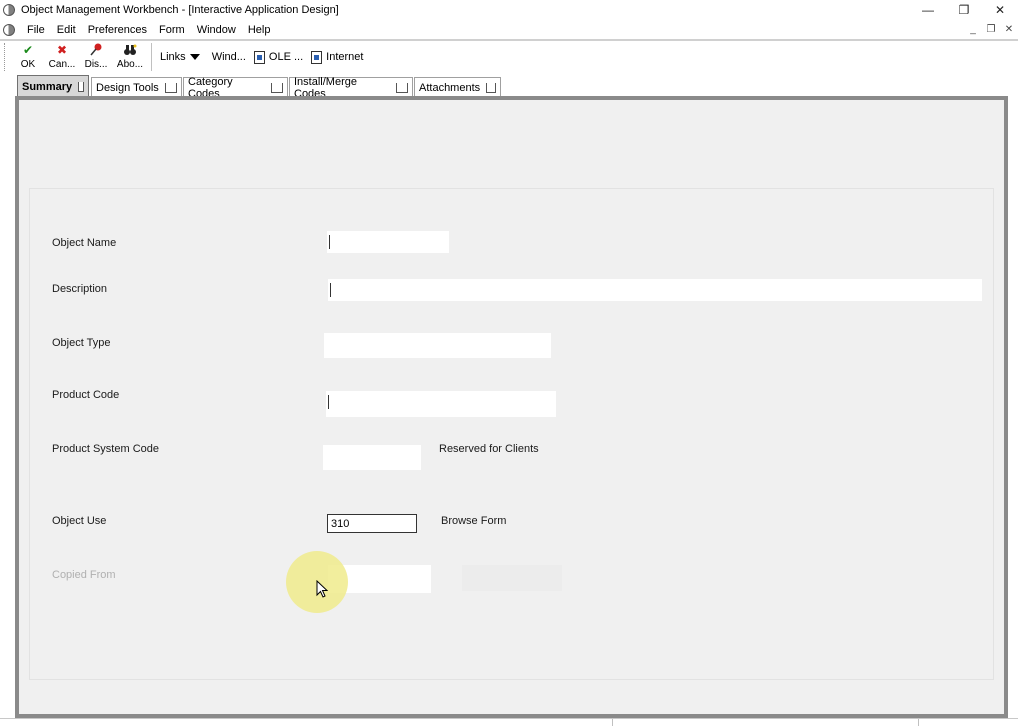  What do you see at coordinates (1009, 29) in the screenshot?
I see `doc-close-button: ✕` at bounding box center [1009, 29].